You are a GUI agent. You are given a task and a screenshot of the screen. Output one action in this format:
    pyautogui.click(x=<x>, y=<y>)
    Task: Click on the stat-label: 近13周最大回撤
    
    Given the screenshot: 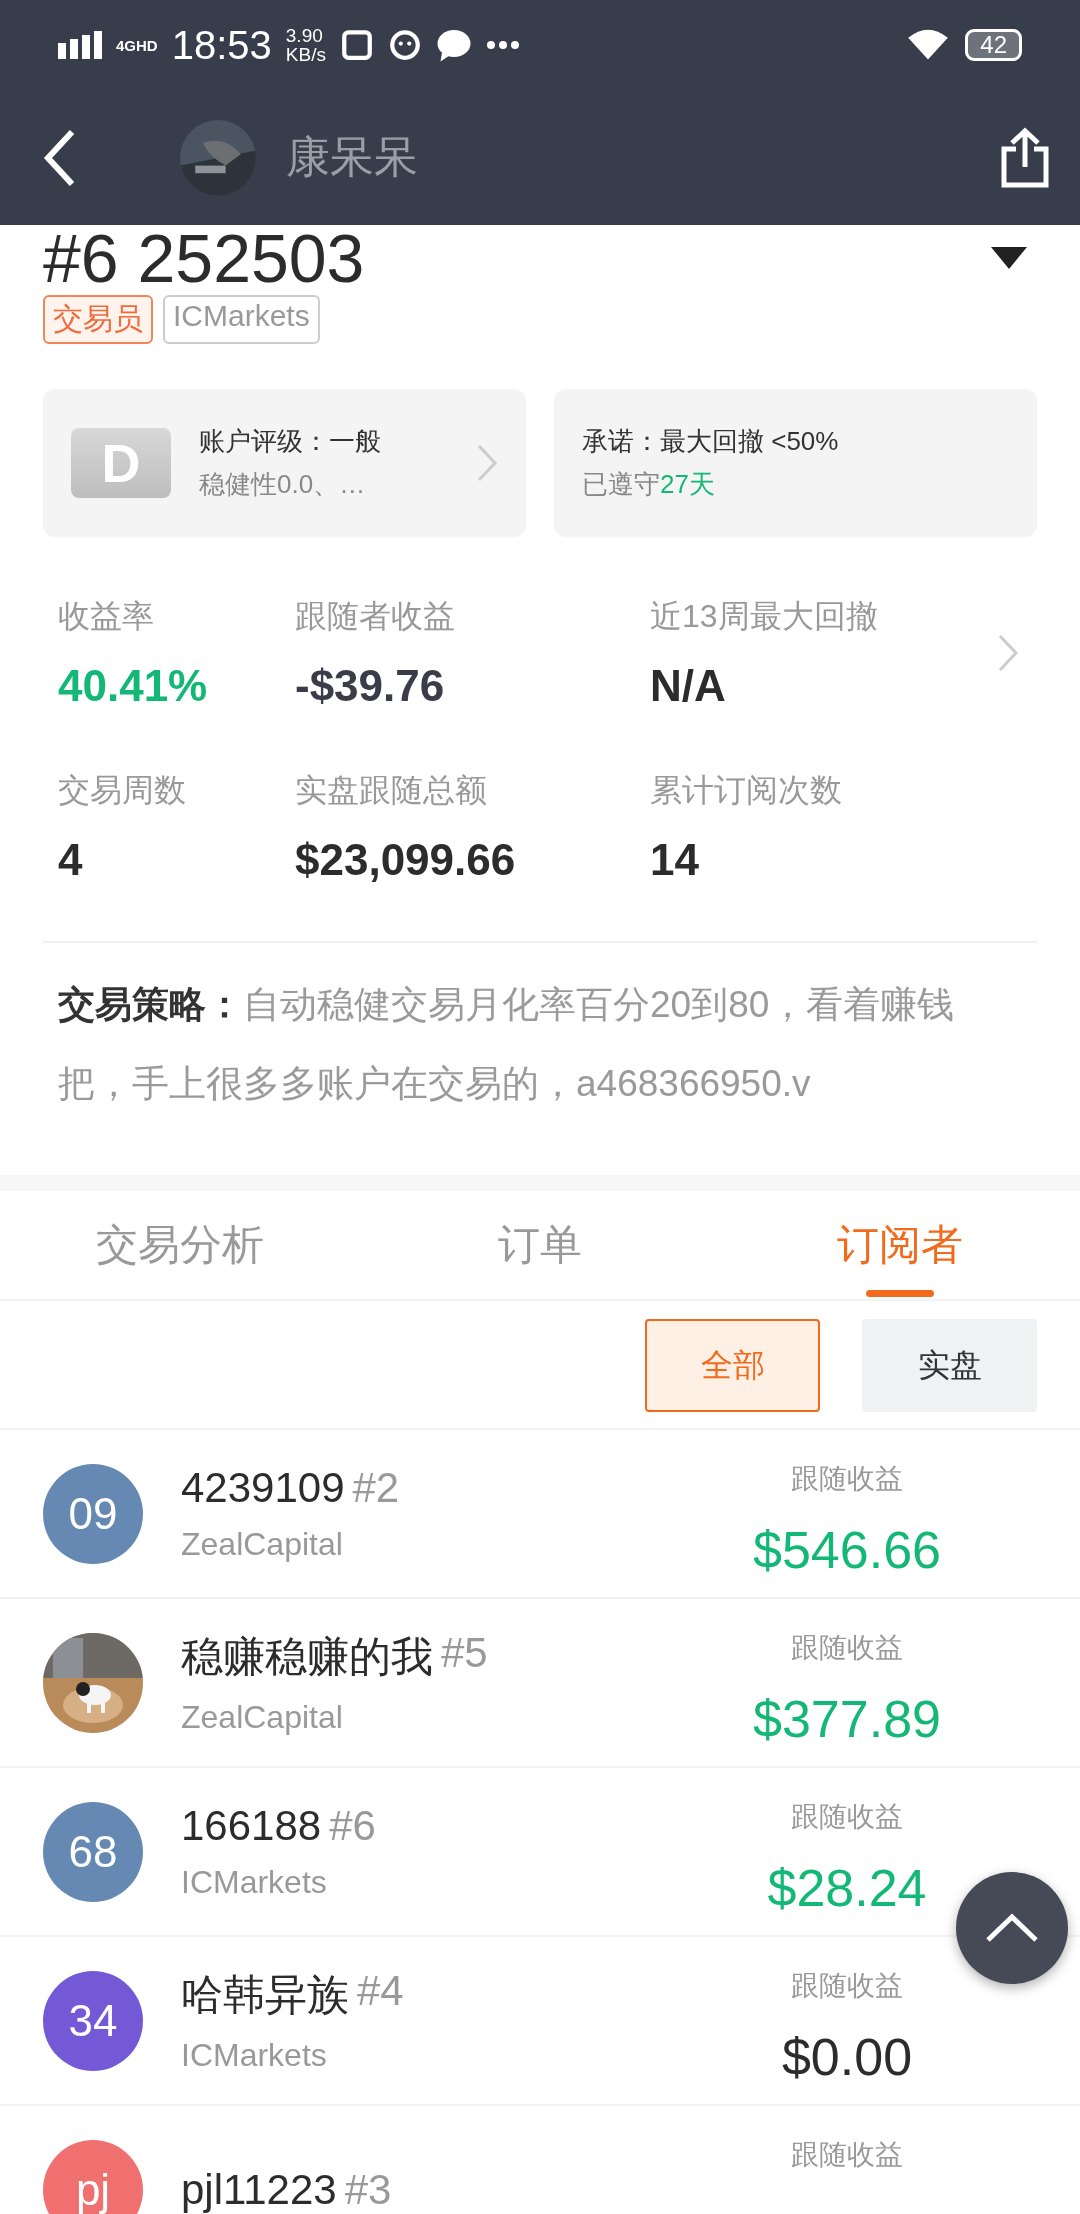 What is the action you would take?
    pyautogui.click(x=764, y=616)
    